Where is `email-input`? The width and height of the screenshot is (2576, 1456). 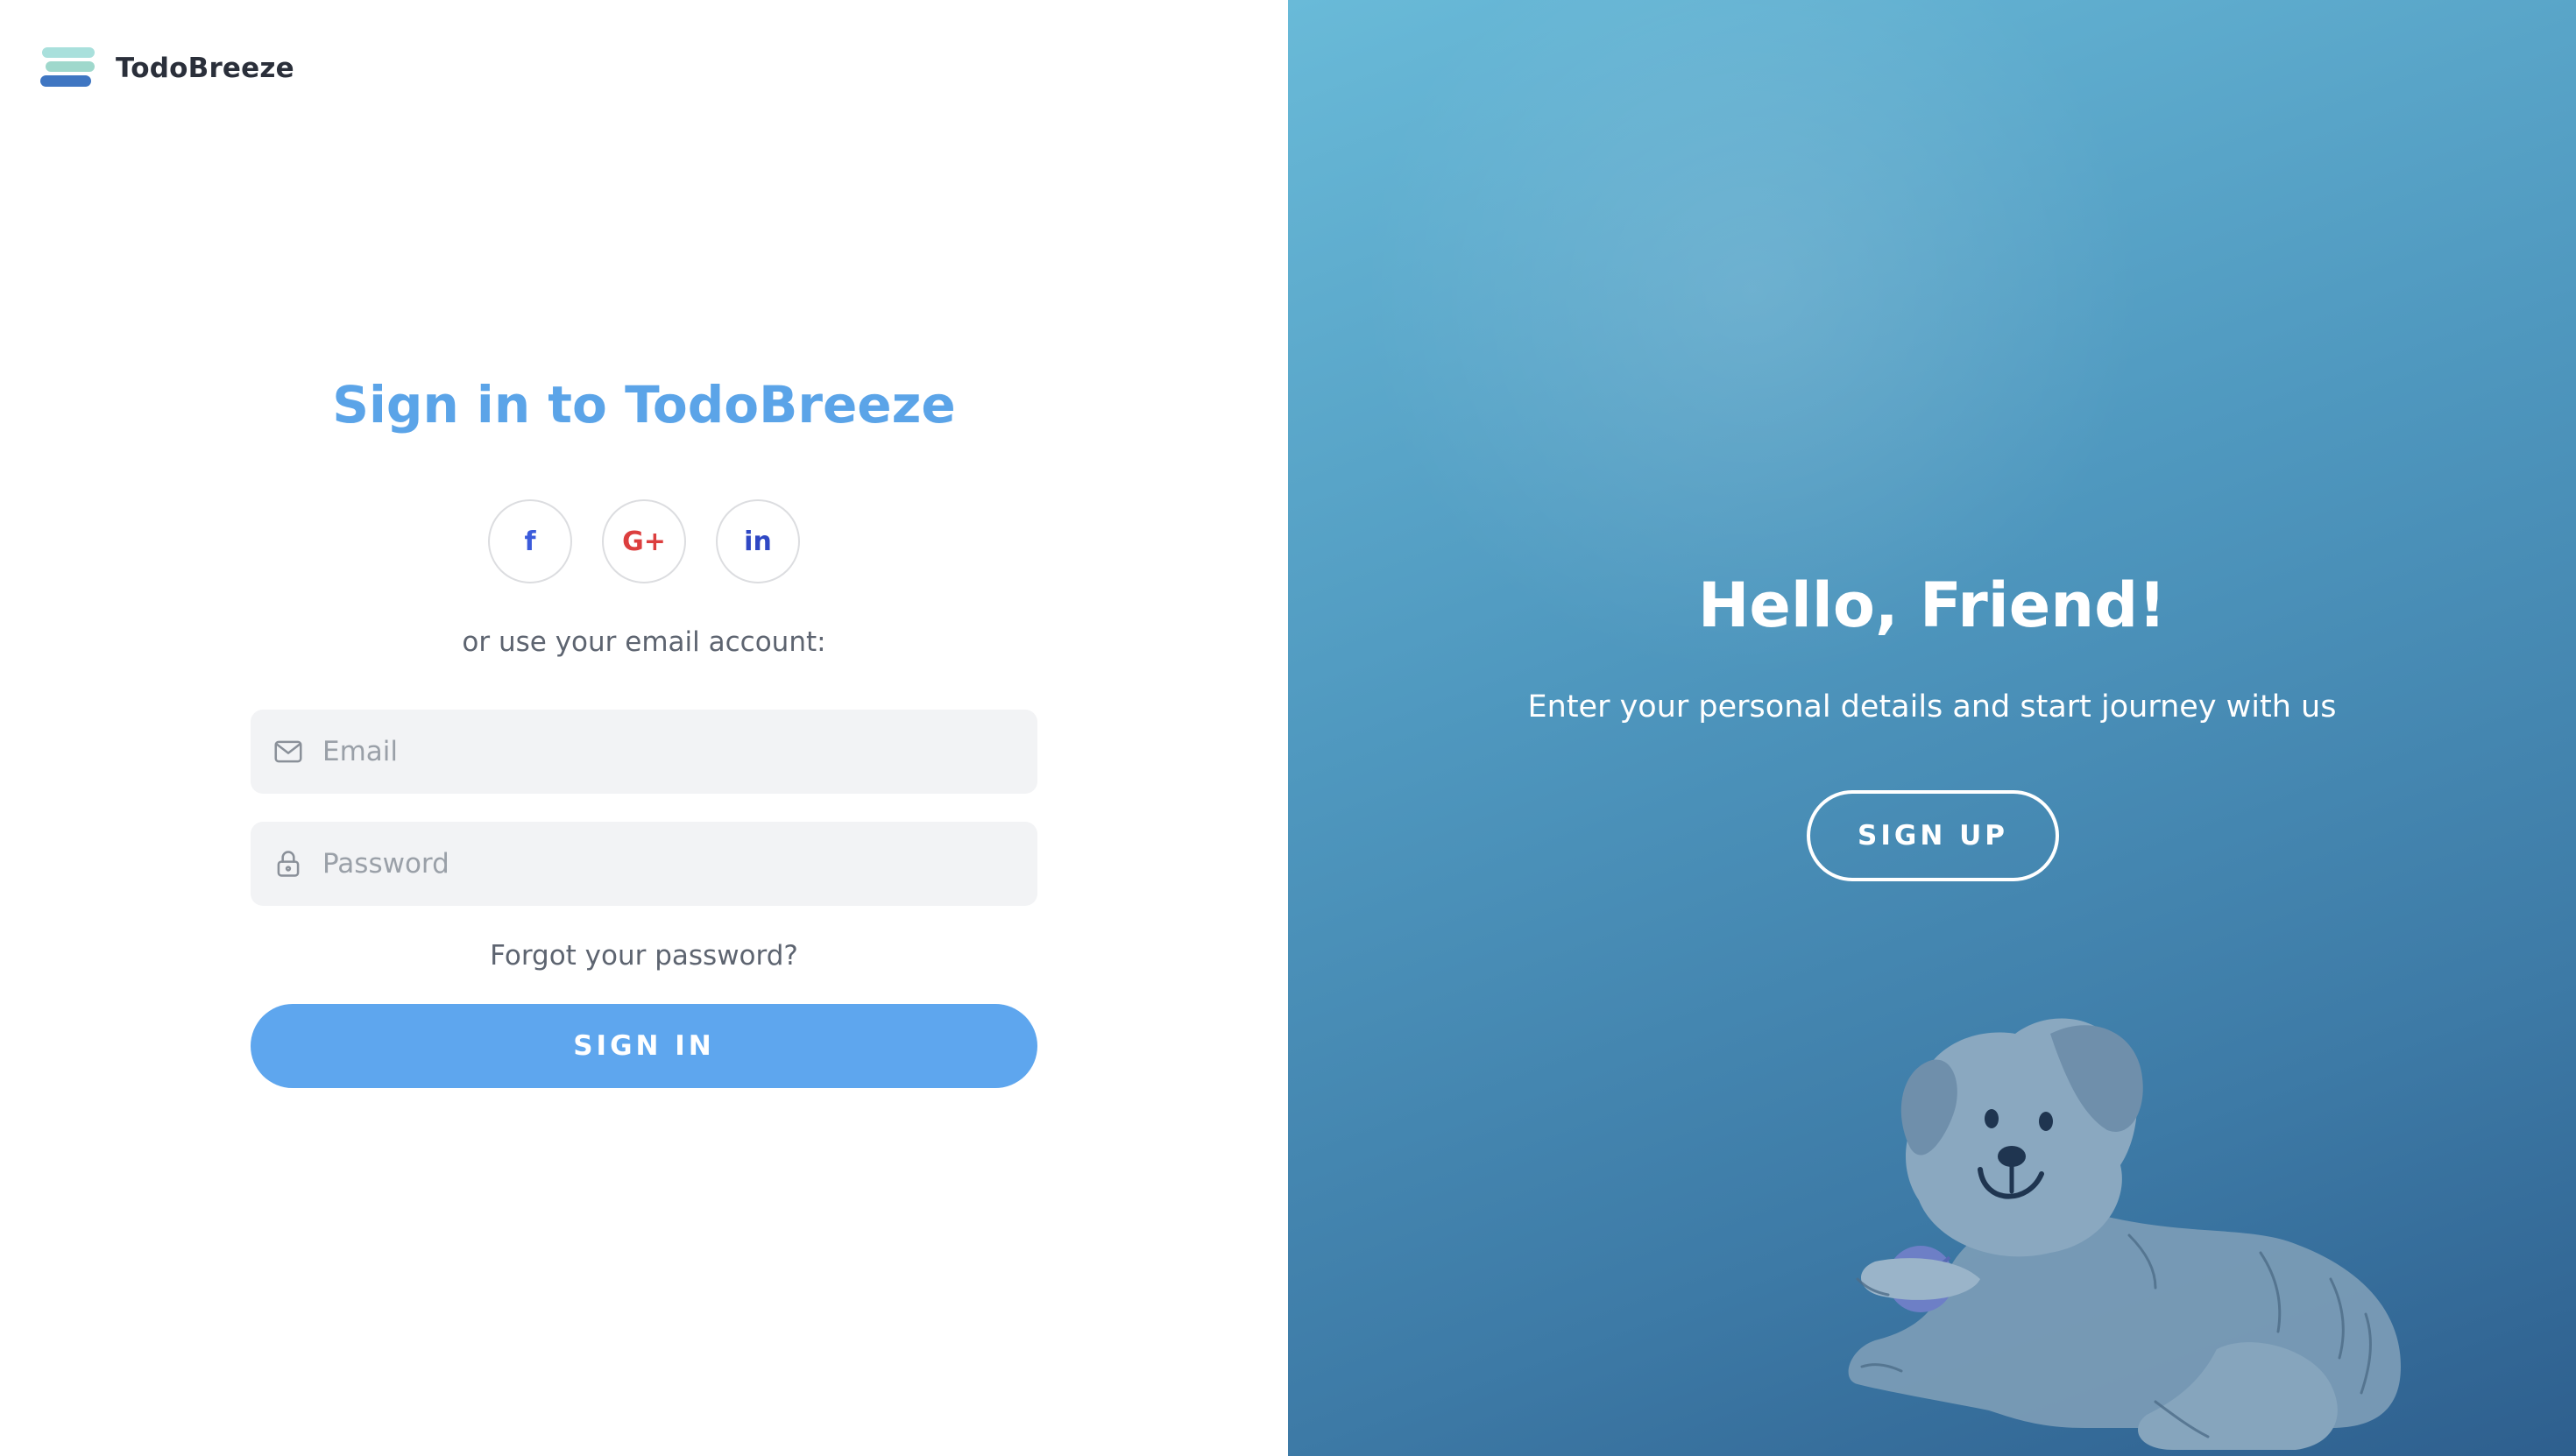 email-input is located at coordinates (662, 751).